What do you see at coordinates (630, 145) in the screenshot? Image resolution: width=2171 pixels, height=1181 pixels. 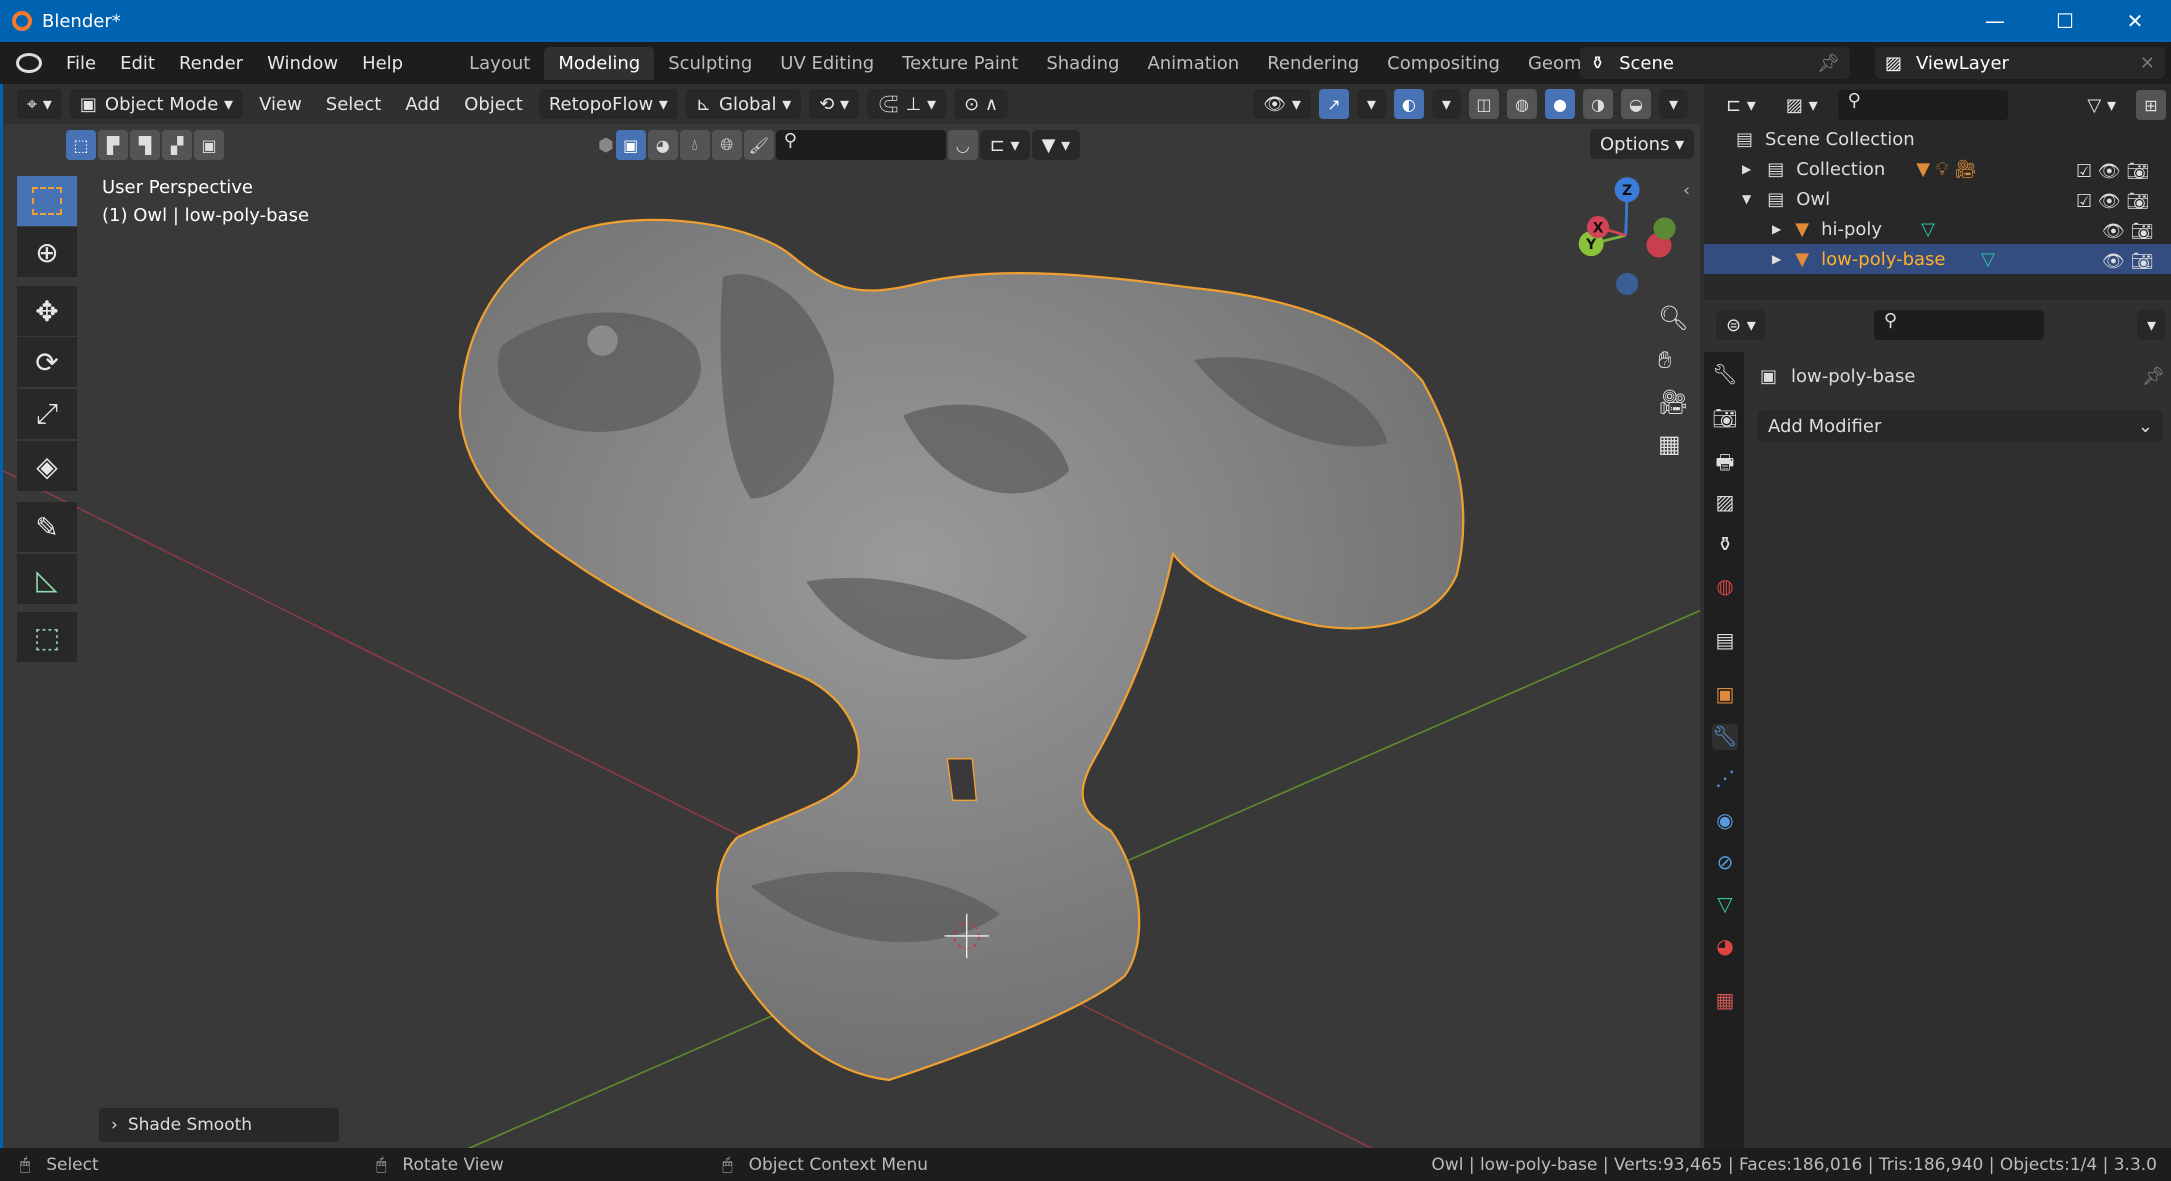 I see `filter-object-icon: ▣` at bounding box center [630, 145].